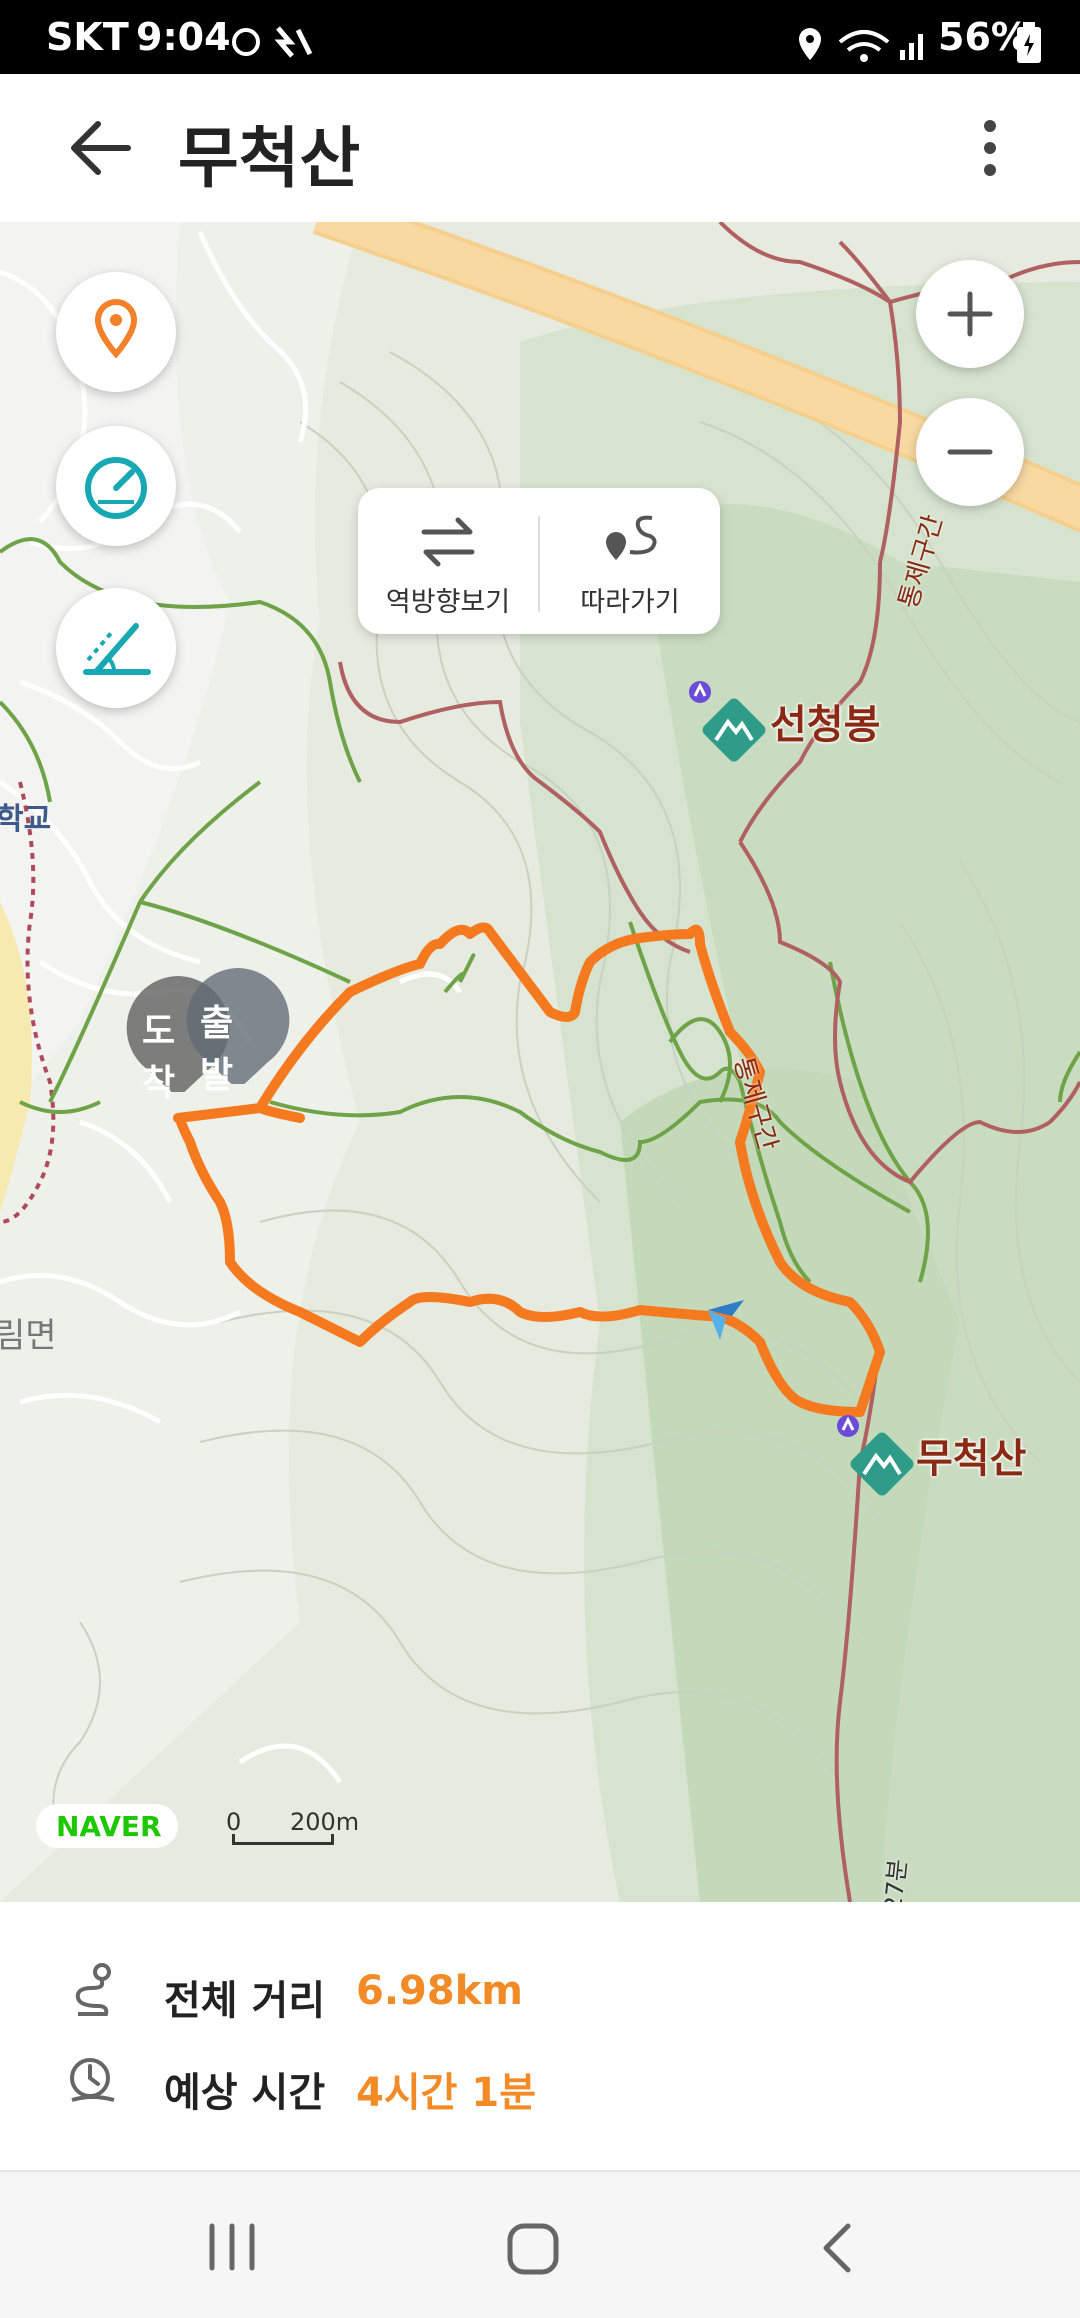 This screenshot has width=1080, height=2318. I want to click on time-estimate-icon, so click(92, 2080).